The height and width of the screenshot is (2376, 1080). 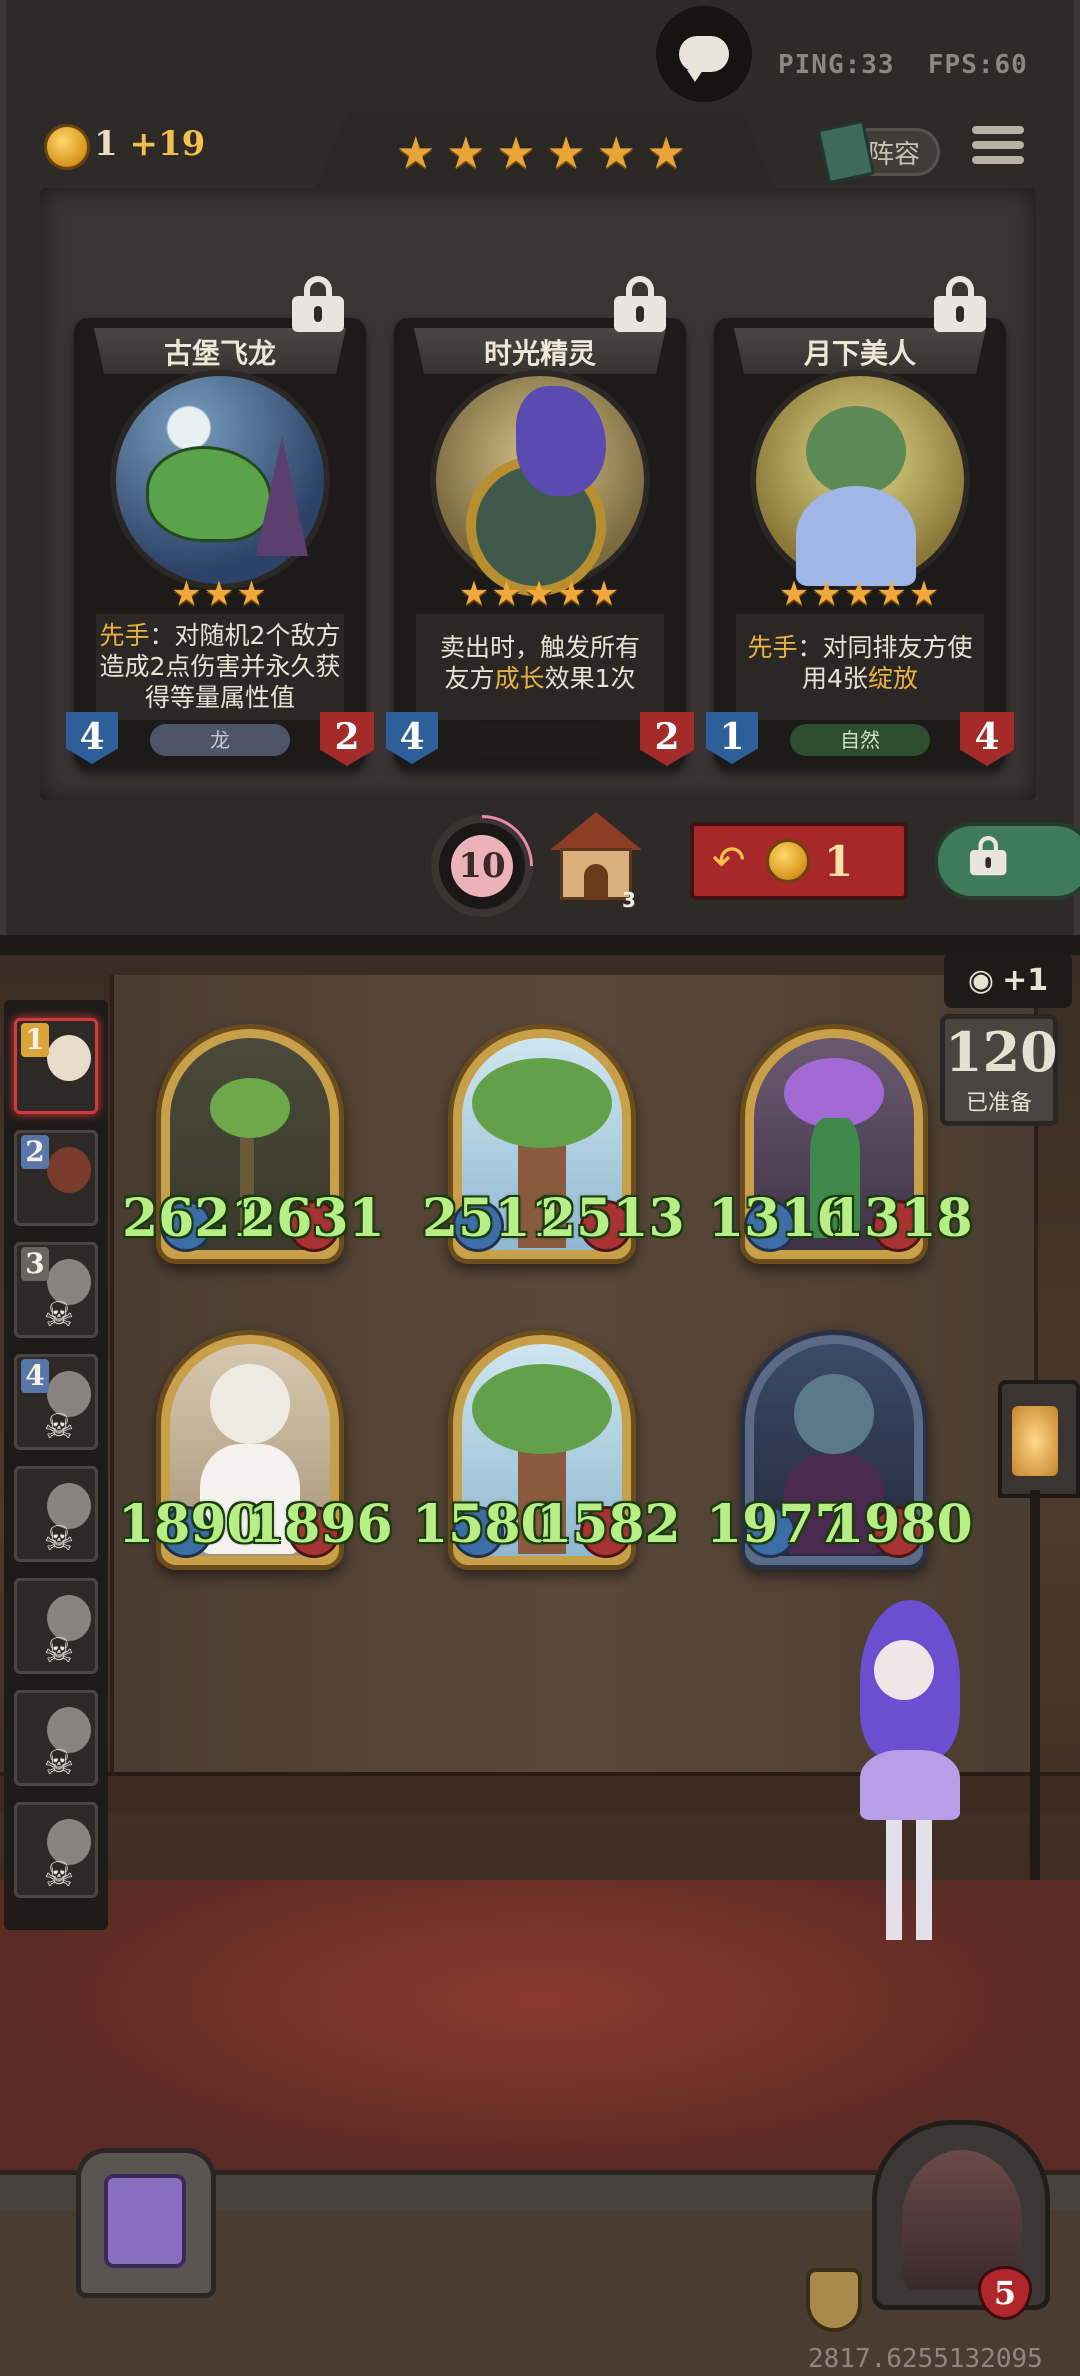 What do you see at coordinates (1035, 1640) in the screenshot?
I see `lantern-decor` at bounding box center [1035, 1640].